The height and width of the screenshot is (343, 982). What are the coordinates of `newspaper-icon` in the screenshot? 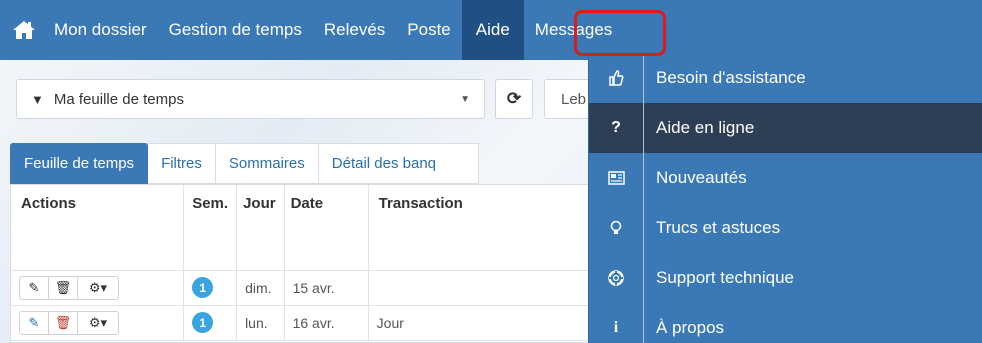 It's located at (616, 178).